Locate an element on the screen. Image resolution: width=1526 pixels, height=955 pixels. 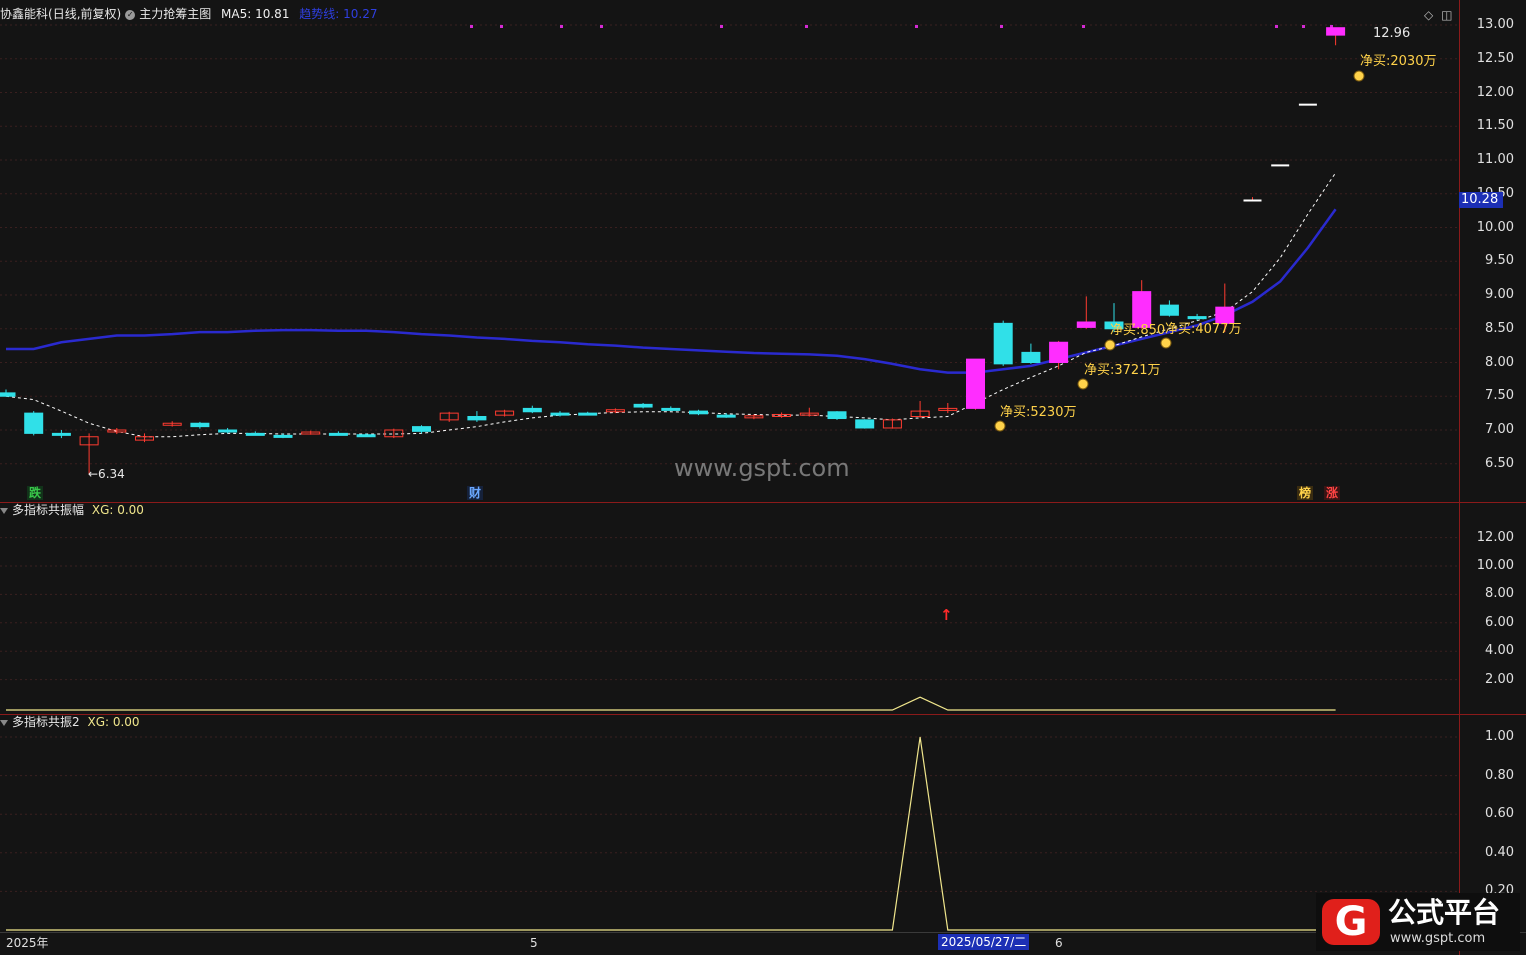
net-buy-label: 净买:4077万 is located at coordinates (1203, 329).